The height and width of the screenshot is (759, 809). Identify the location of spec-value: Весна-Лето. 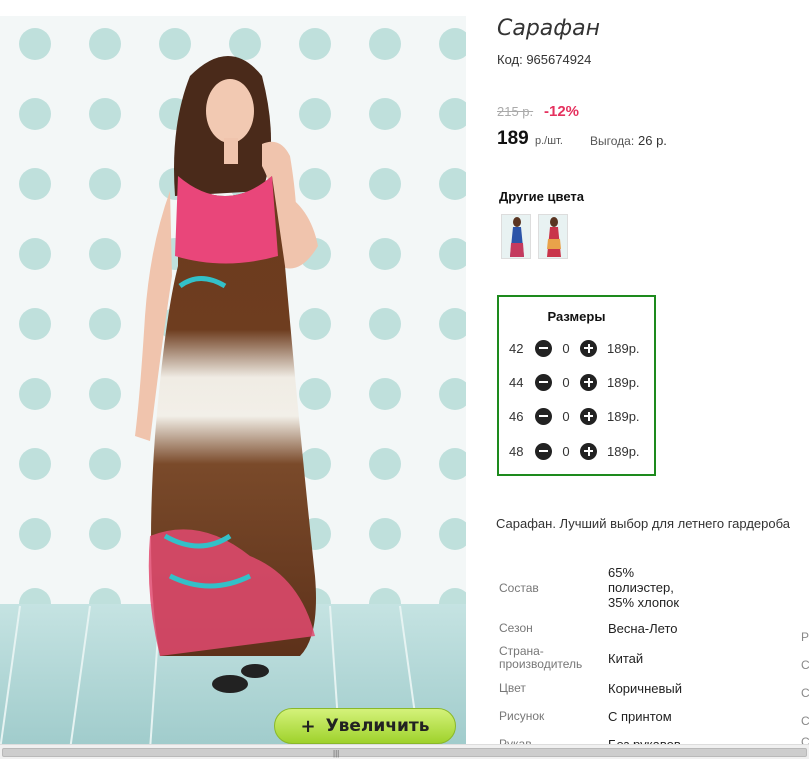
(643, 628).